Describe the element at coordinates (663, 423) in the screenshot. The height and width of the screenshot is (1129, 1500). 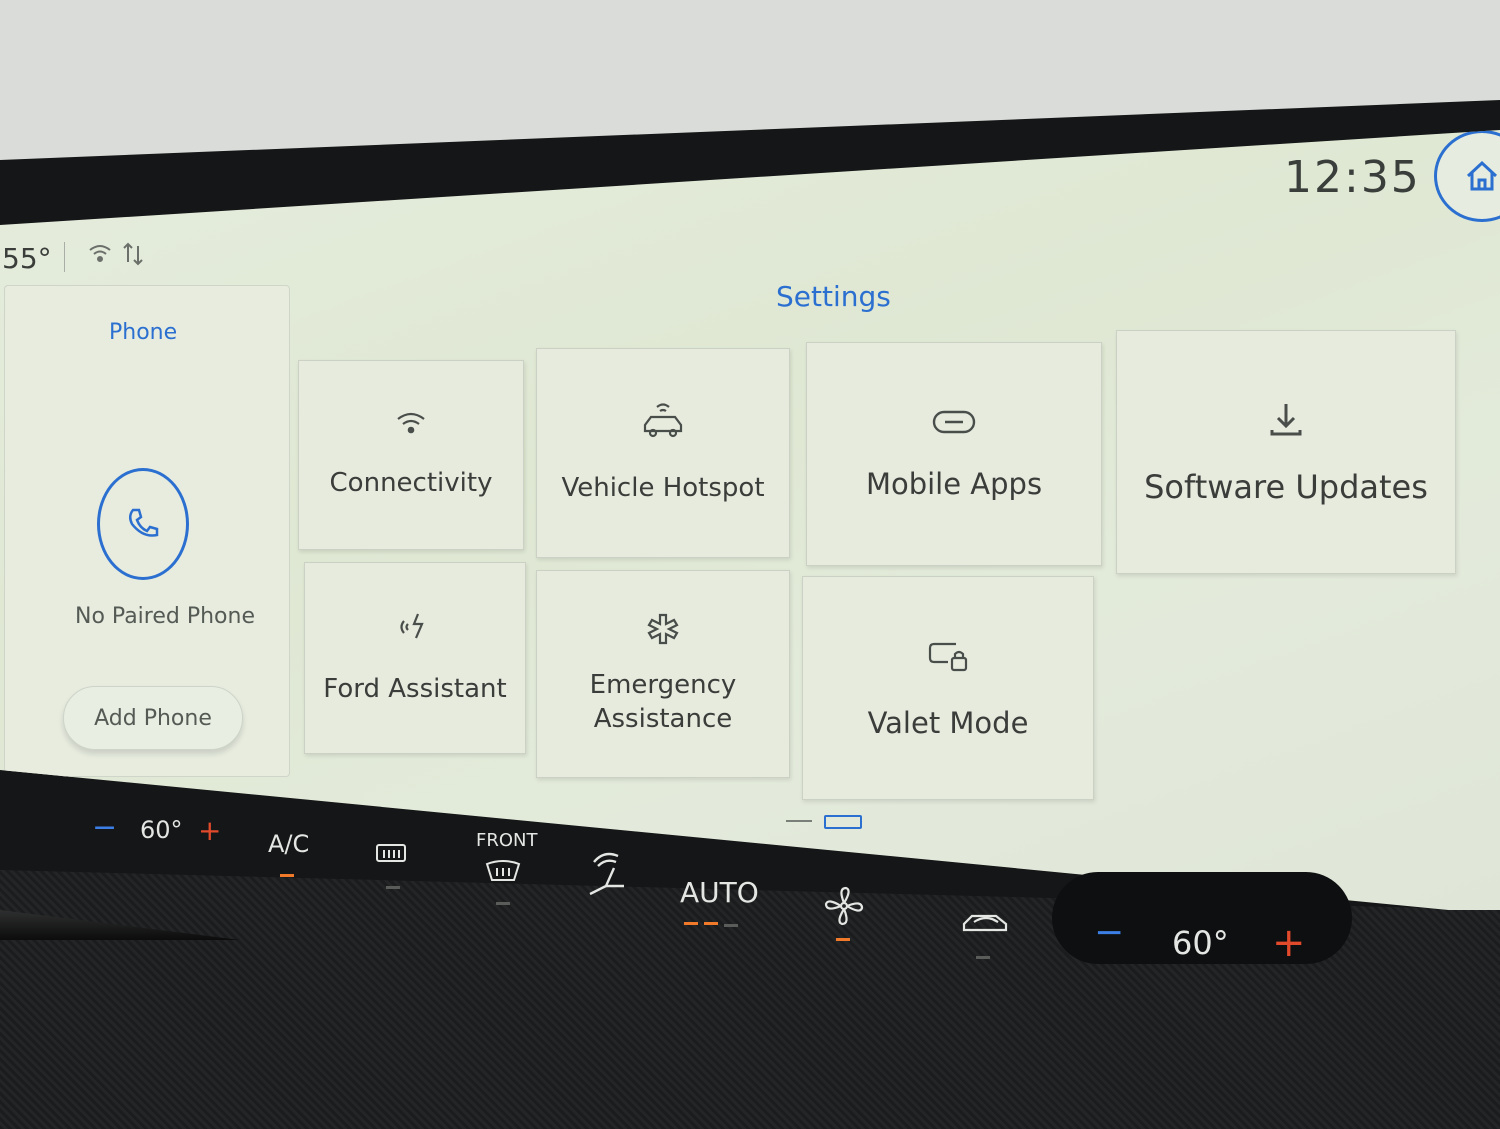
I see `car-hotspot-icon` at that location.